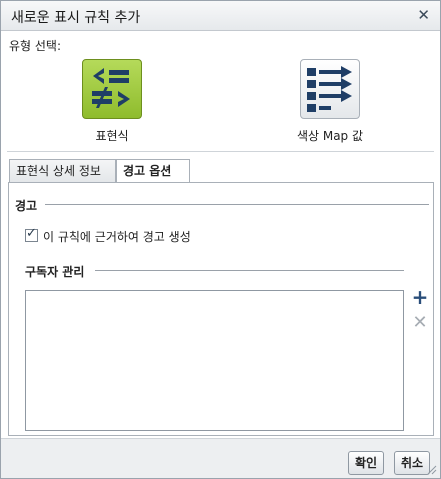 The image size is (441, 479). What do you see at coordinates (420, 297) in the screenshot?
I see `add-subscriber-button: +` at bounding box center [420, 297].